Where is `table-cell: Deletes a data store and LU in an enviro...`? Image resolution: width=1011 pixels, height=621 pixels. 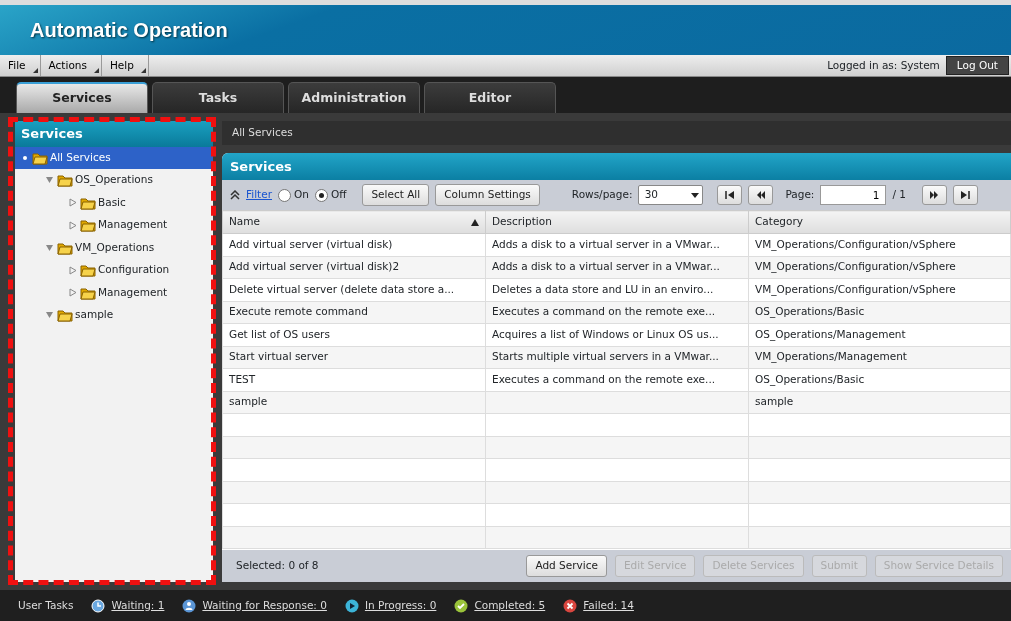 table-cell: Deletes a data store and LU in an enviro... is located at coordinates (617, 289).